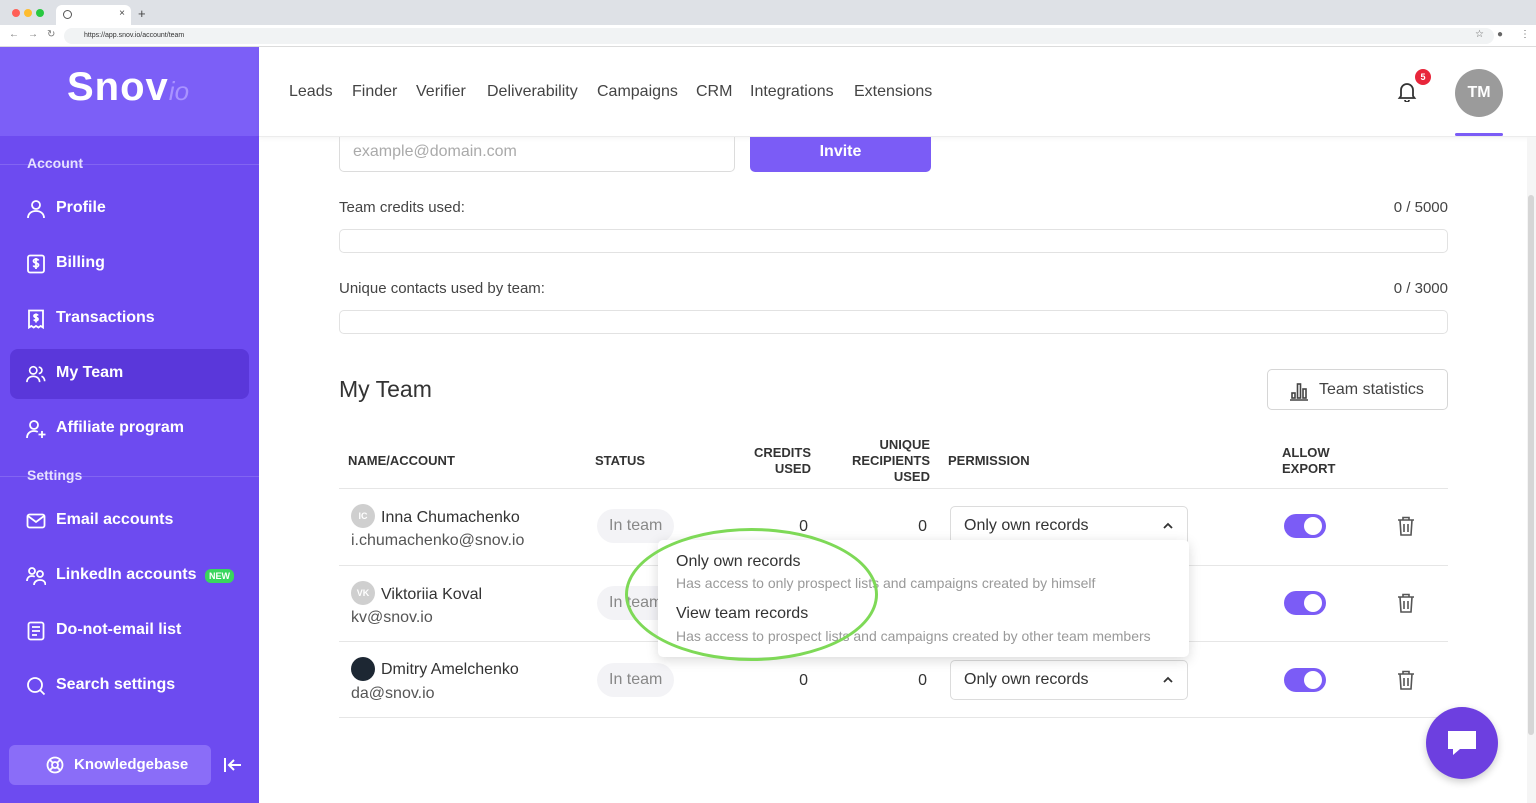  What do you see at coordinates (1026, 525) in the screenshot?
I see `permission-value: Only own records` at bounding box center [1026, 525].